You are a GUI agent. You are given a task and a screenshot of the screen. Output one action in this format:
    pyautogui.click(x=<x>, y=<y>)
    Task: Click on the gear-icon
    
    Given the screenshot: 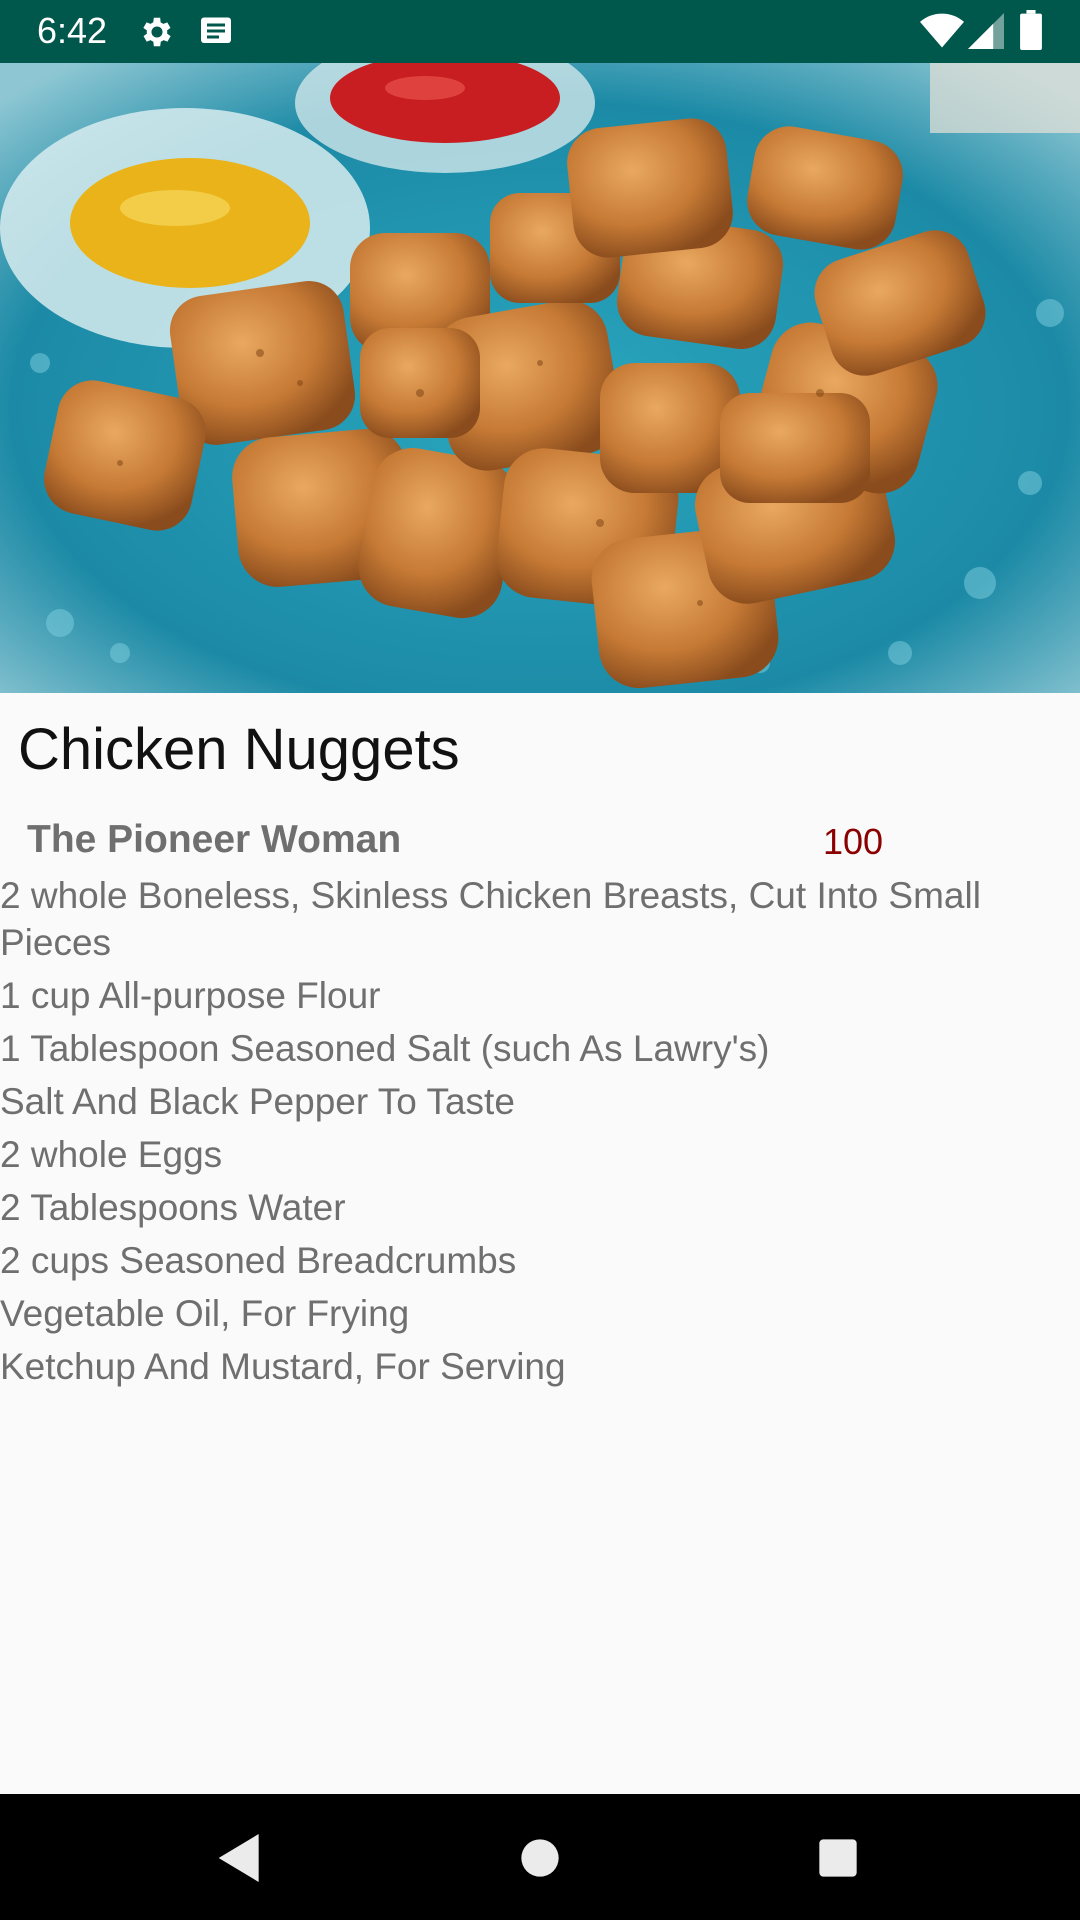 What is the action you would take?
    pyautogui.click(x=157, y=34)
    